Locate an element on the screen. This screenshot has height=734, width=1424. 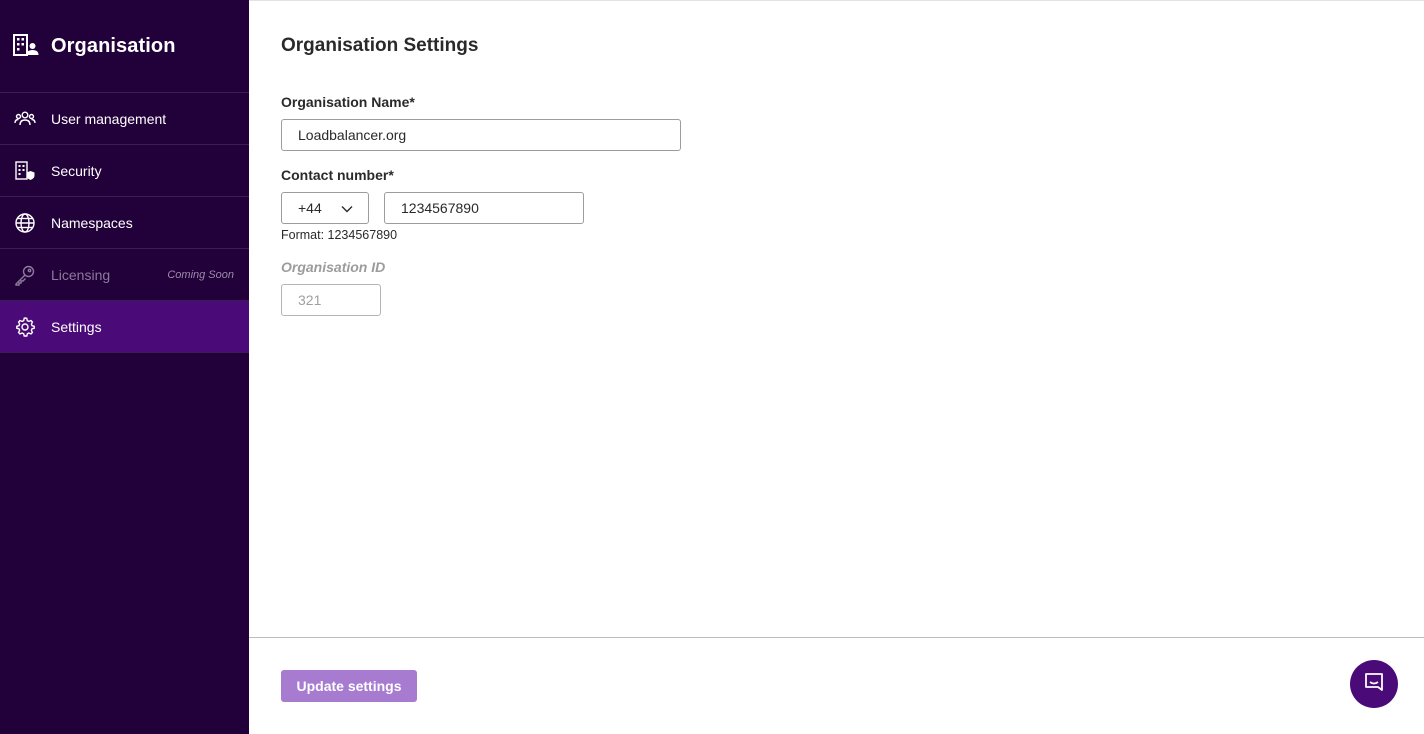
globe-icon is located at coordinates (25, 223).